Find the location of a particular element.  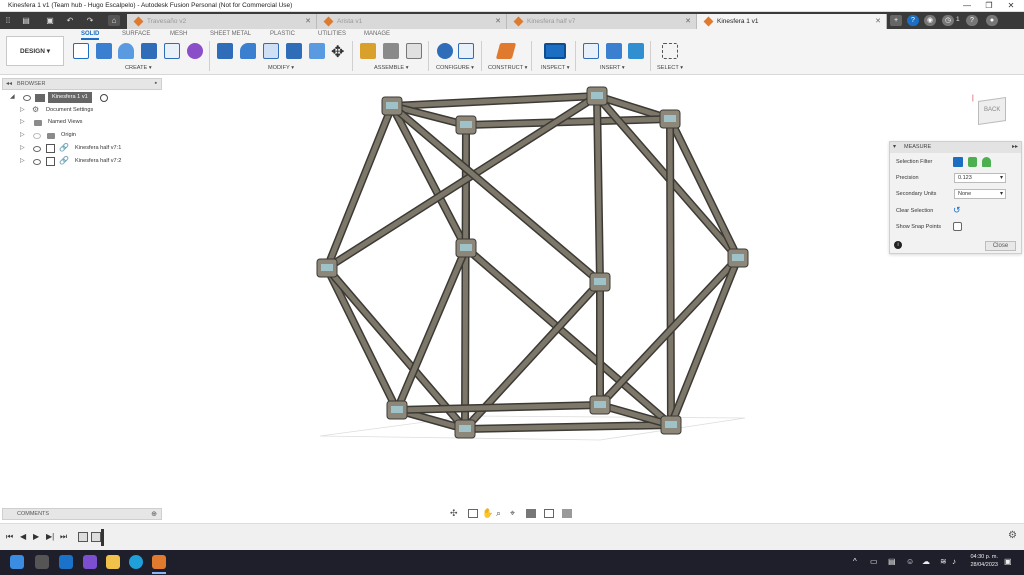

fusion-app-icon is located at coordinates (159, 562).